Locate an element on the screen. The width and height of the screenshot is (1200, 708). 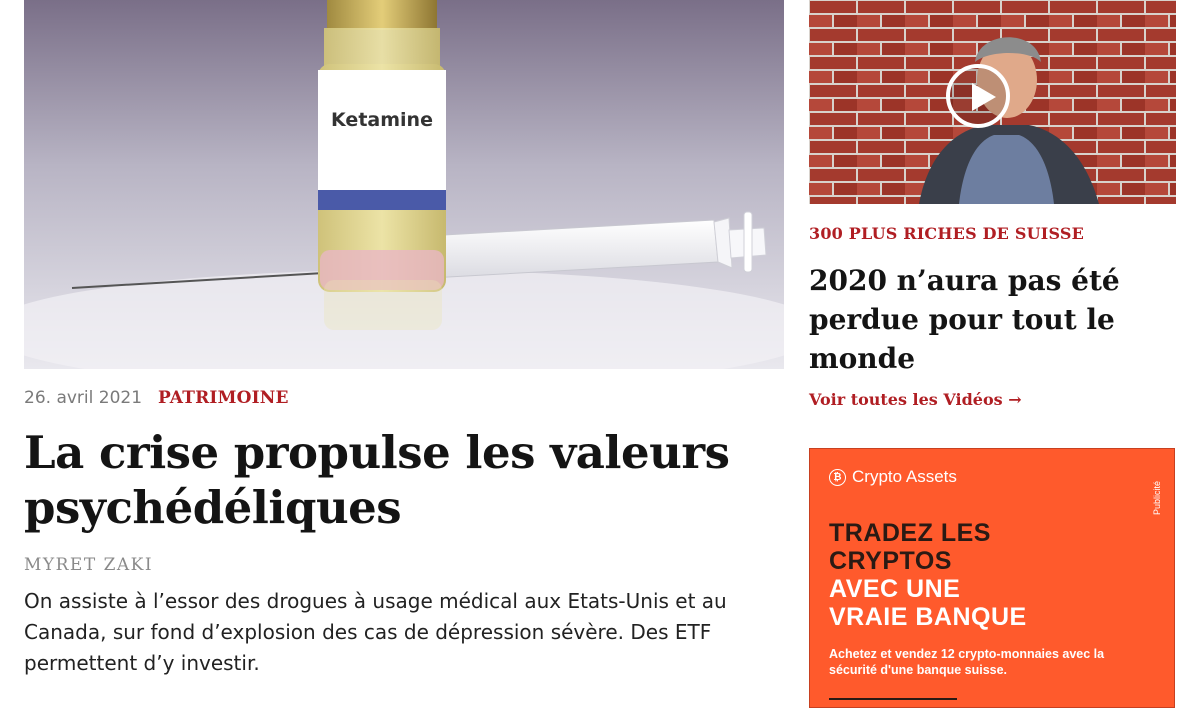
ad-headline: TRADEZ LES CRYPTOS AVEC UNE VRAIE BANQUE is located at coordinates (928, 575).